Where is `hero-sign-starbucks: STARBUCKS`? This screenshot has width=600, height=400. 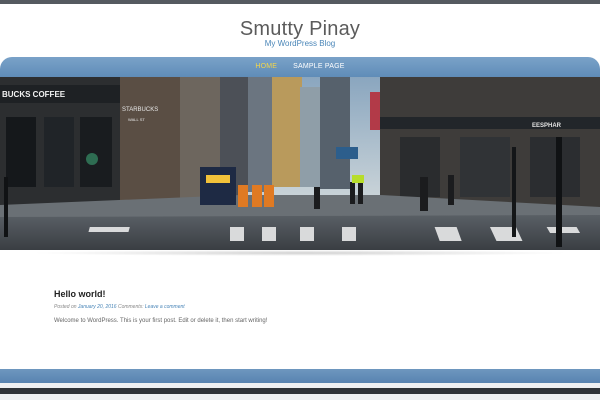 hero-sign-starbucks: STARBUCKS is located at coordinates (140, 110).